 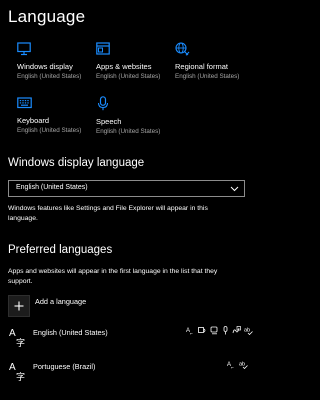 What do you see at coordinates (88, 306) in the screenshot?
I see `add-language-button: Add a language` at bounding box center [88, 306].